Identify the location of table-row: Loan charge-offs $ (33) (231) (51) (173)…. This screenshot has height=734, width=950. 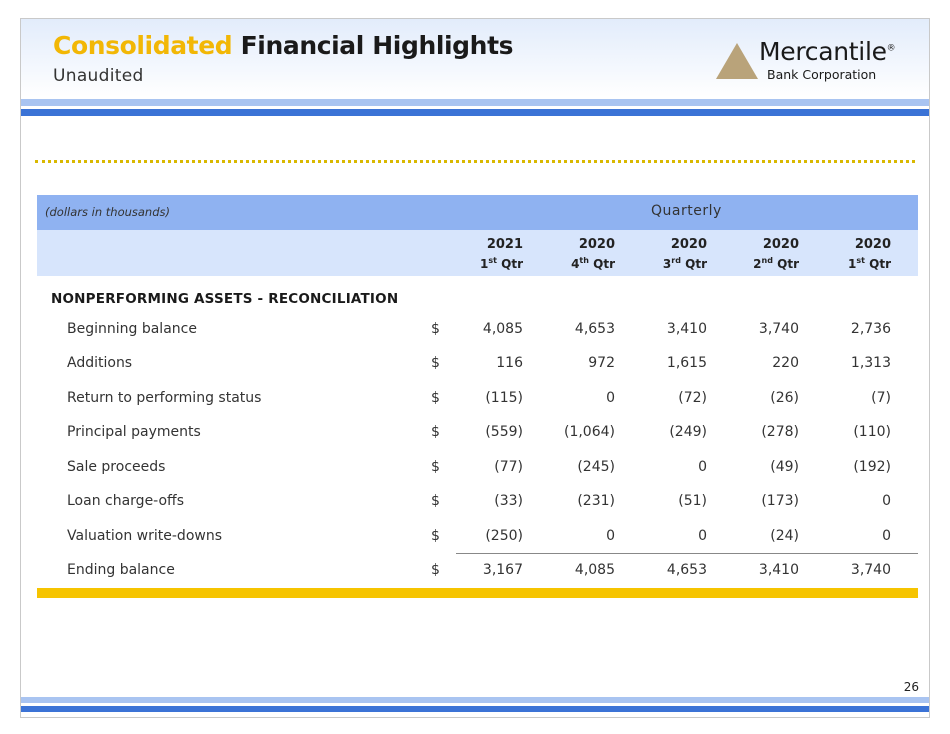
(477, 503).